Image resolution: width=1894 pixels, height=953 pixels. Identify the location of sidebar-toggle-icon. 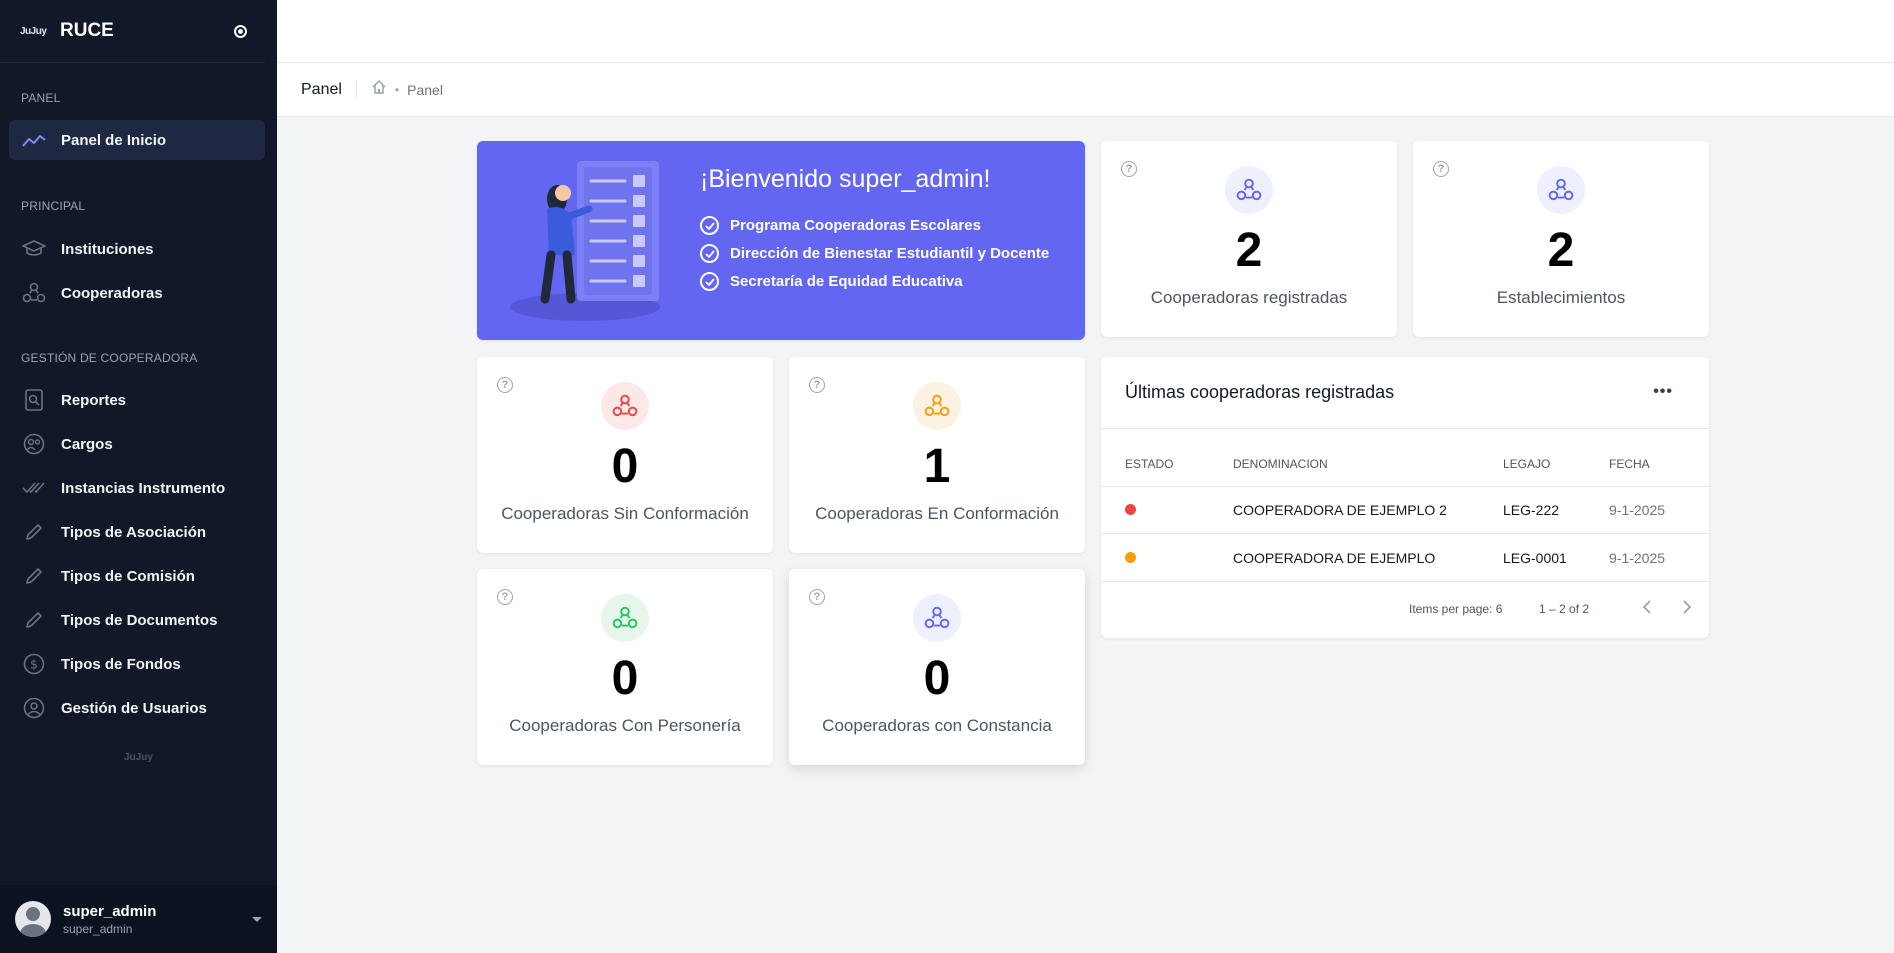
(240, 31).